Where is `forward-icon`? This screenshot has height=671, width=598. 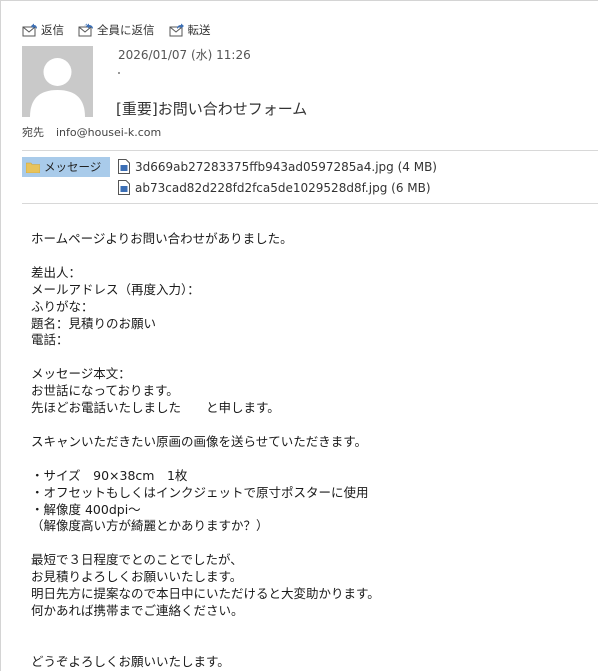
forward-icon is located at coordinates (176, 30).